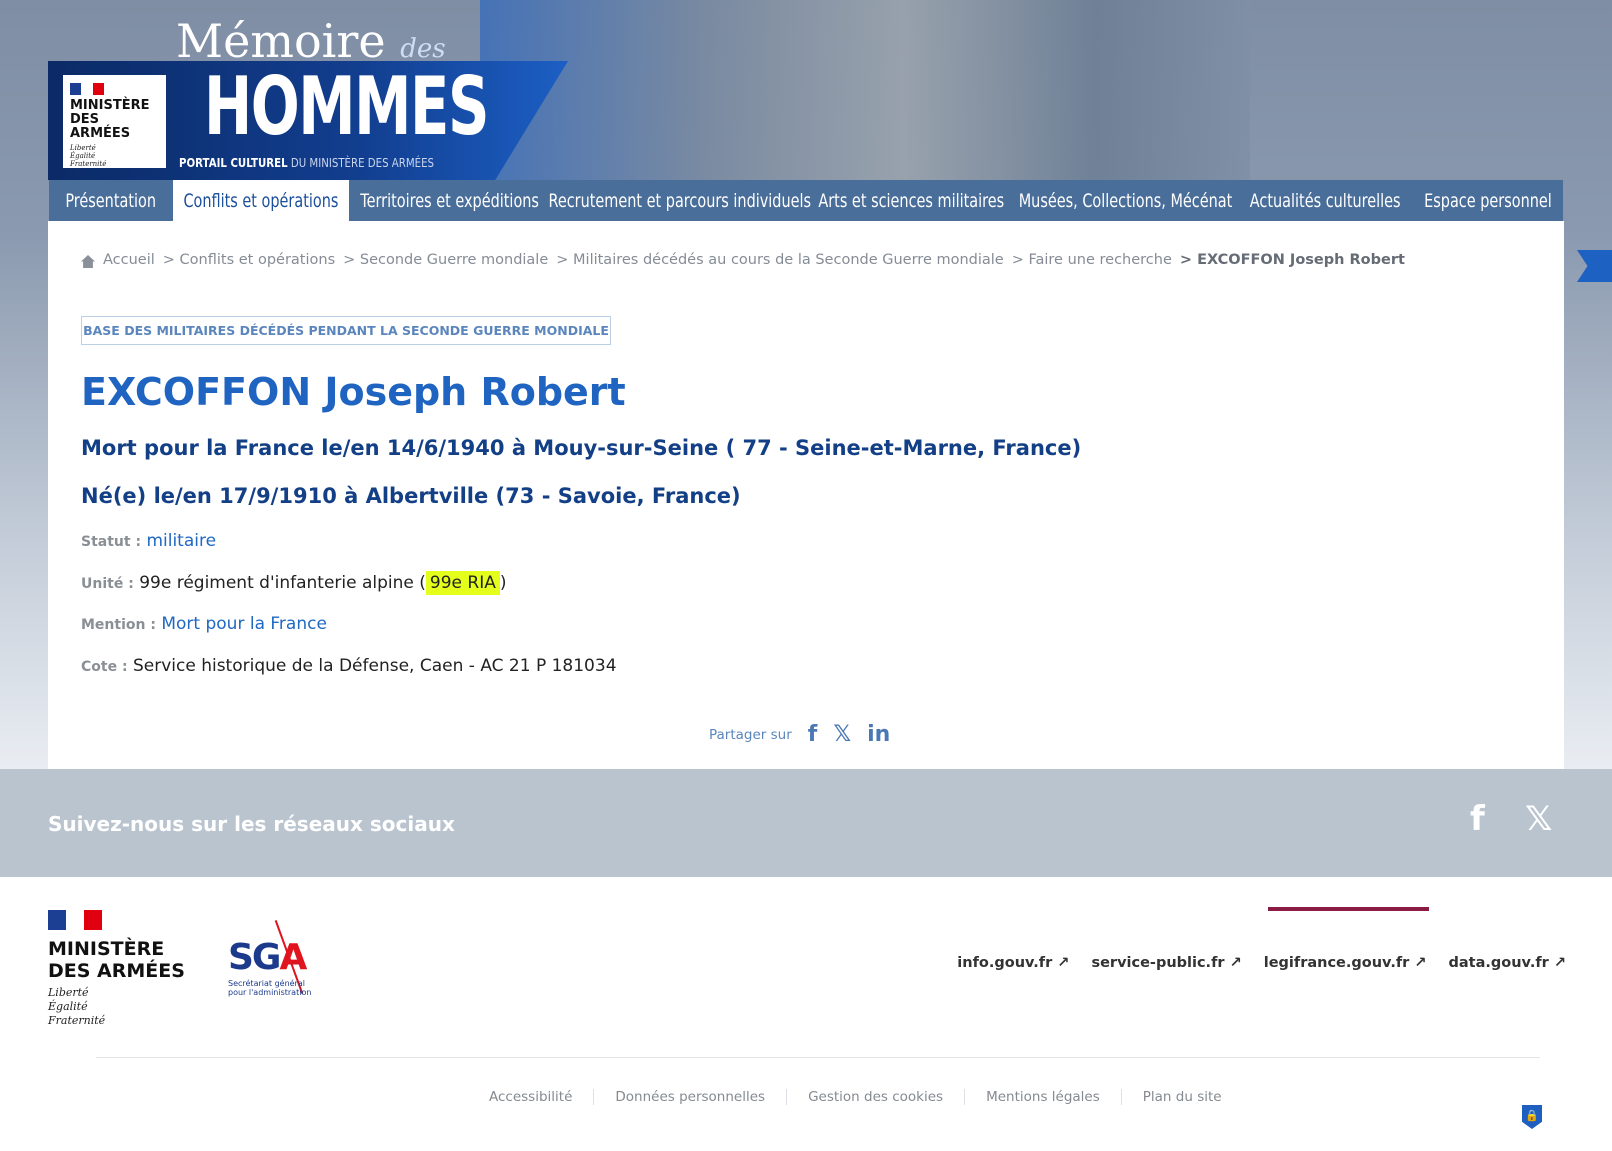  I want to click on nav-recrutement: Recrutement et parcours individuels, so click(680, 200).